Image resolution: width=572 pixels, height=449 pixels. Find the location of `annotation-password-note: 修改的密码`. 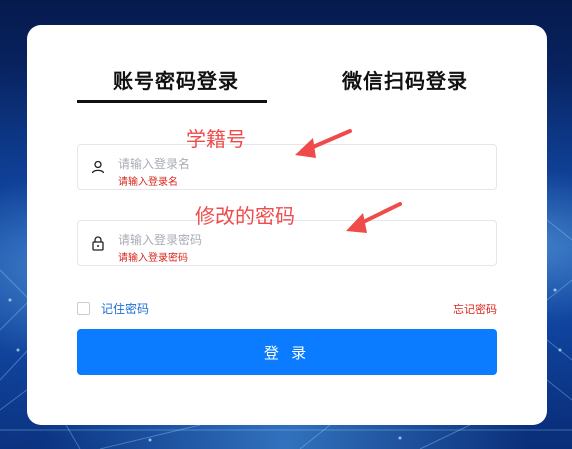

annotation-password-note: 修改的密码 is located at coordinates (245, 216).